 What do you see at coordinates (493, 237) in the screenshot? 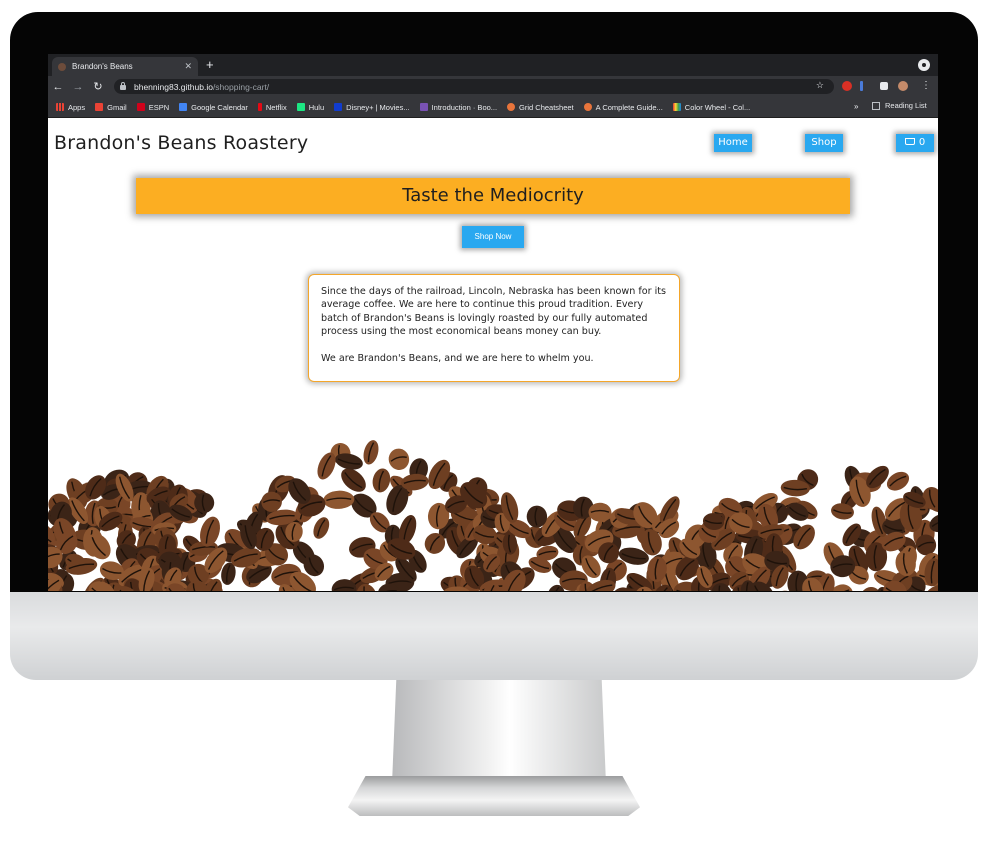
I see `shop-now-button: Shop Now` at bounding box center [493, 237].